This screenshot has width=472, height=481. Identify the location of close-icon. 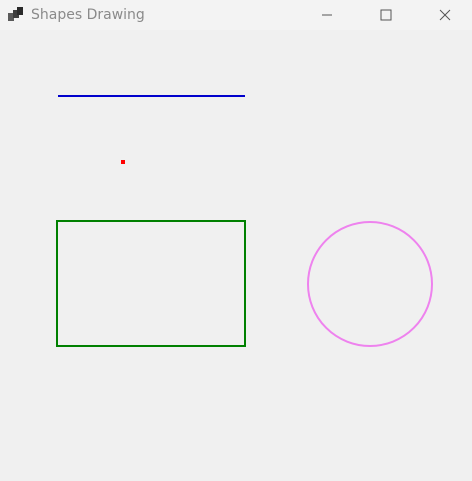
(445, 15).